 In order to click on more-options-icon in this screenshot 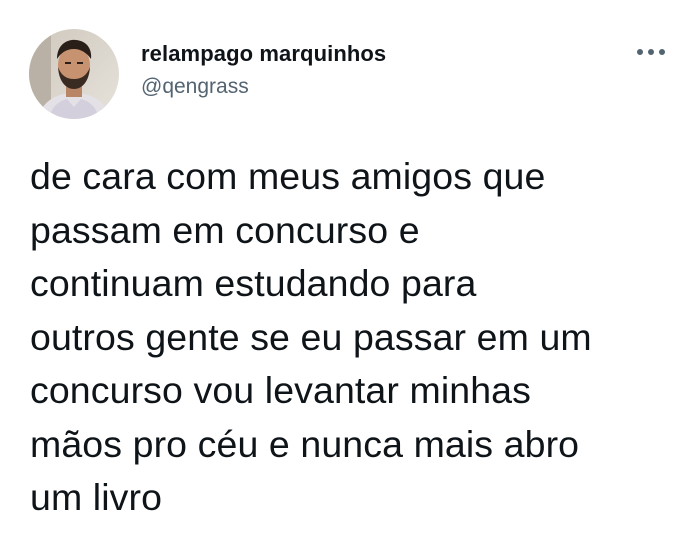, I will do `click(651, 52)`.